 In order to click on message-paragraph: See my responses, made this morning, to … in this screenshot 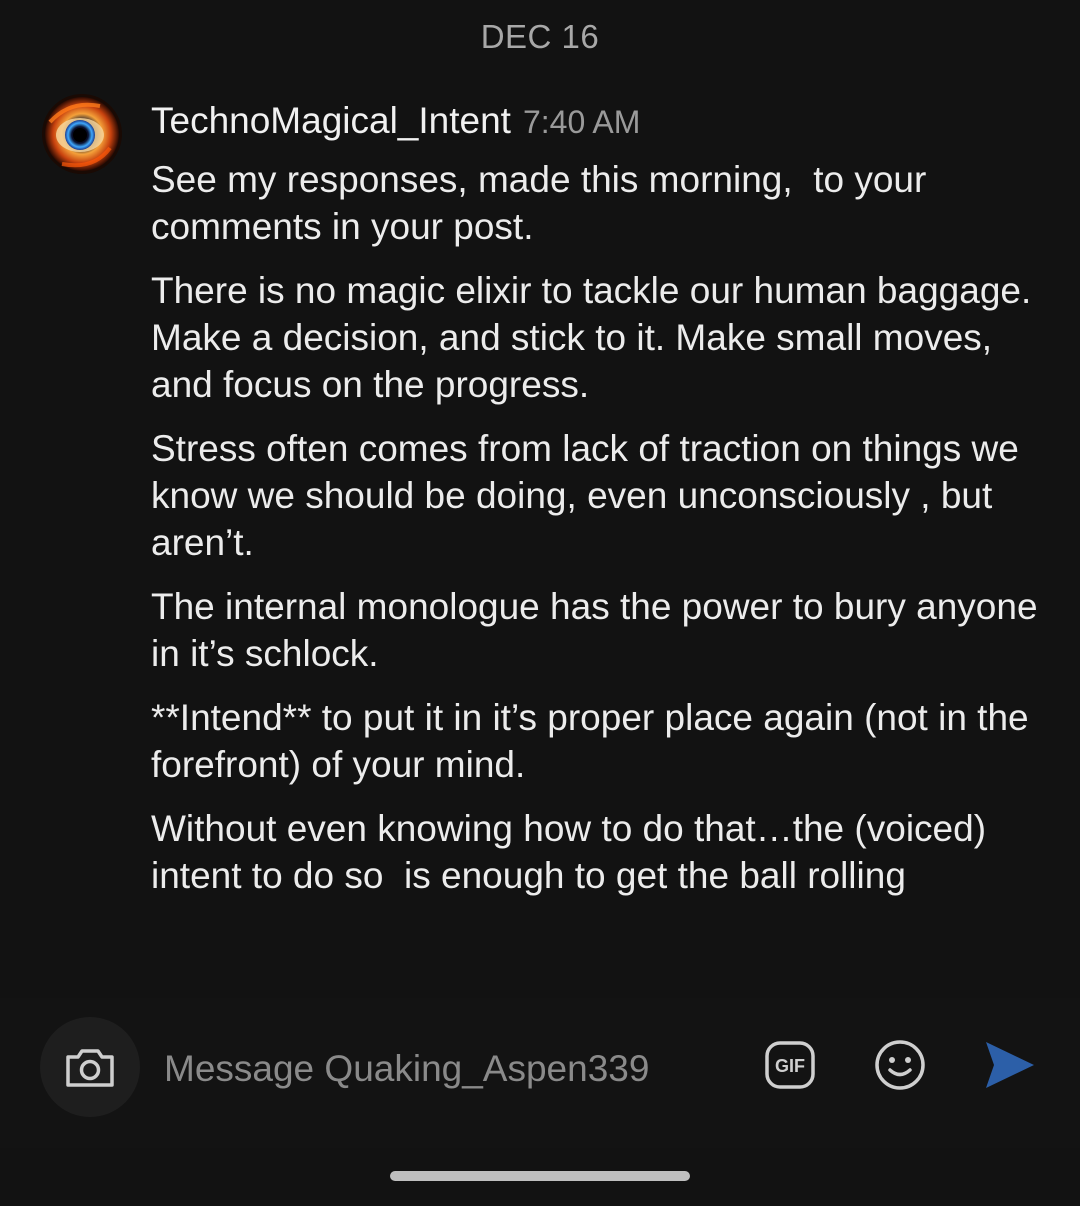, I will do `click(544, 203)`.